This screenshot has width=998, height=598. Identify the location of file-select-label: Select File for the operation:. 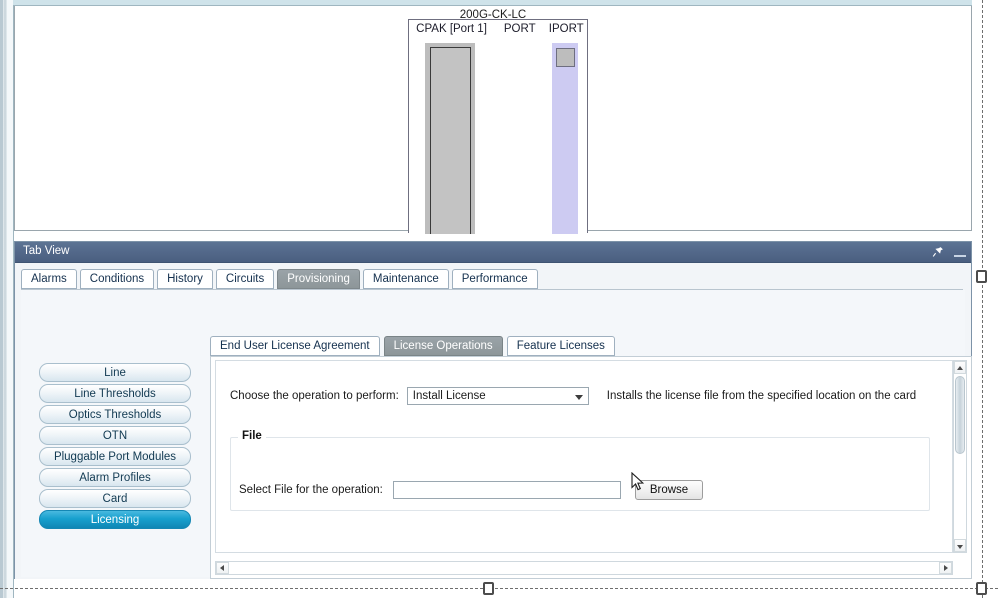
(311, 490).